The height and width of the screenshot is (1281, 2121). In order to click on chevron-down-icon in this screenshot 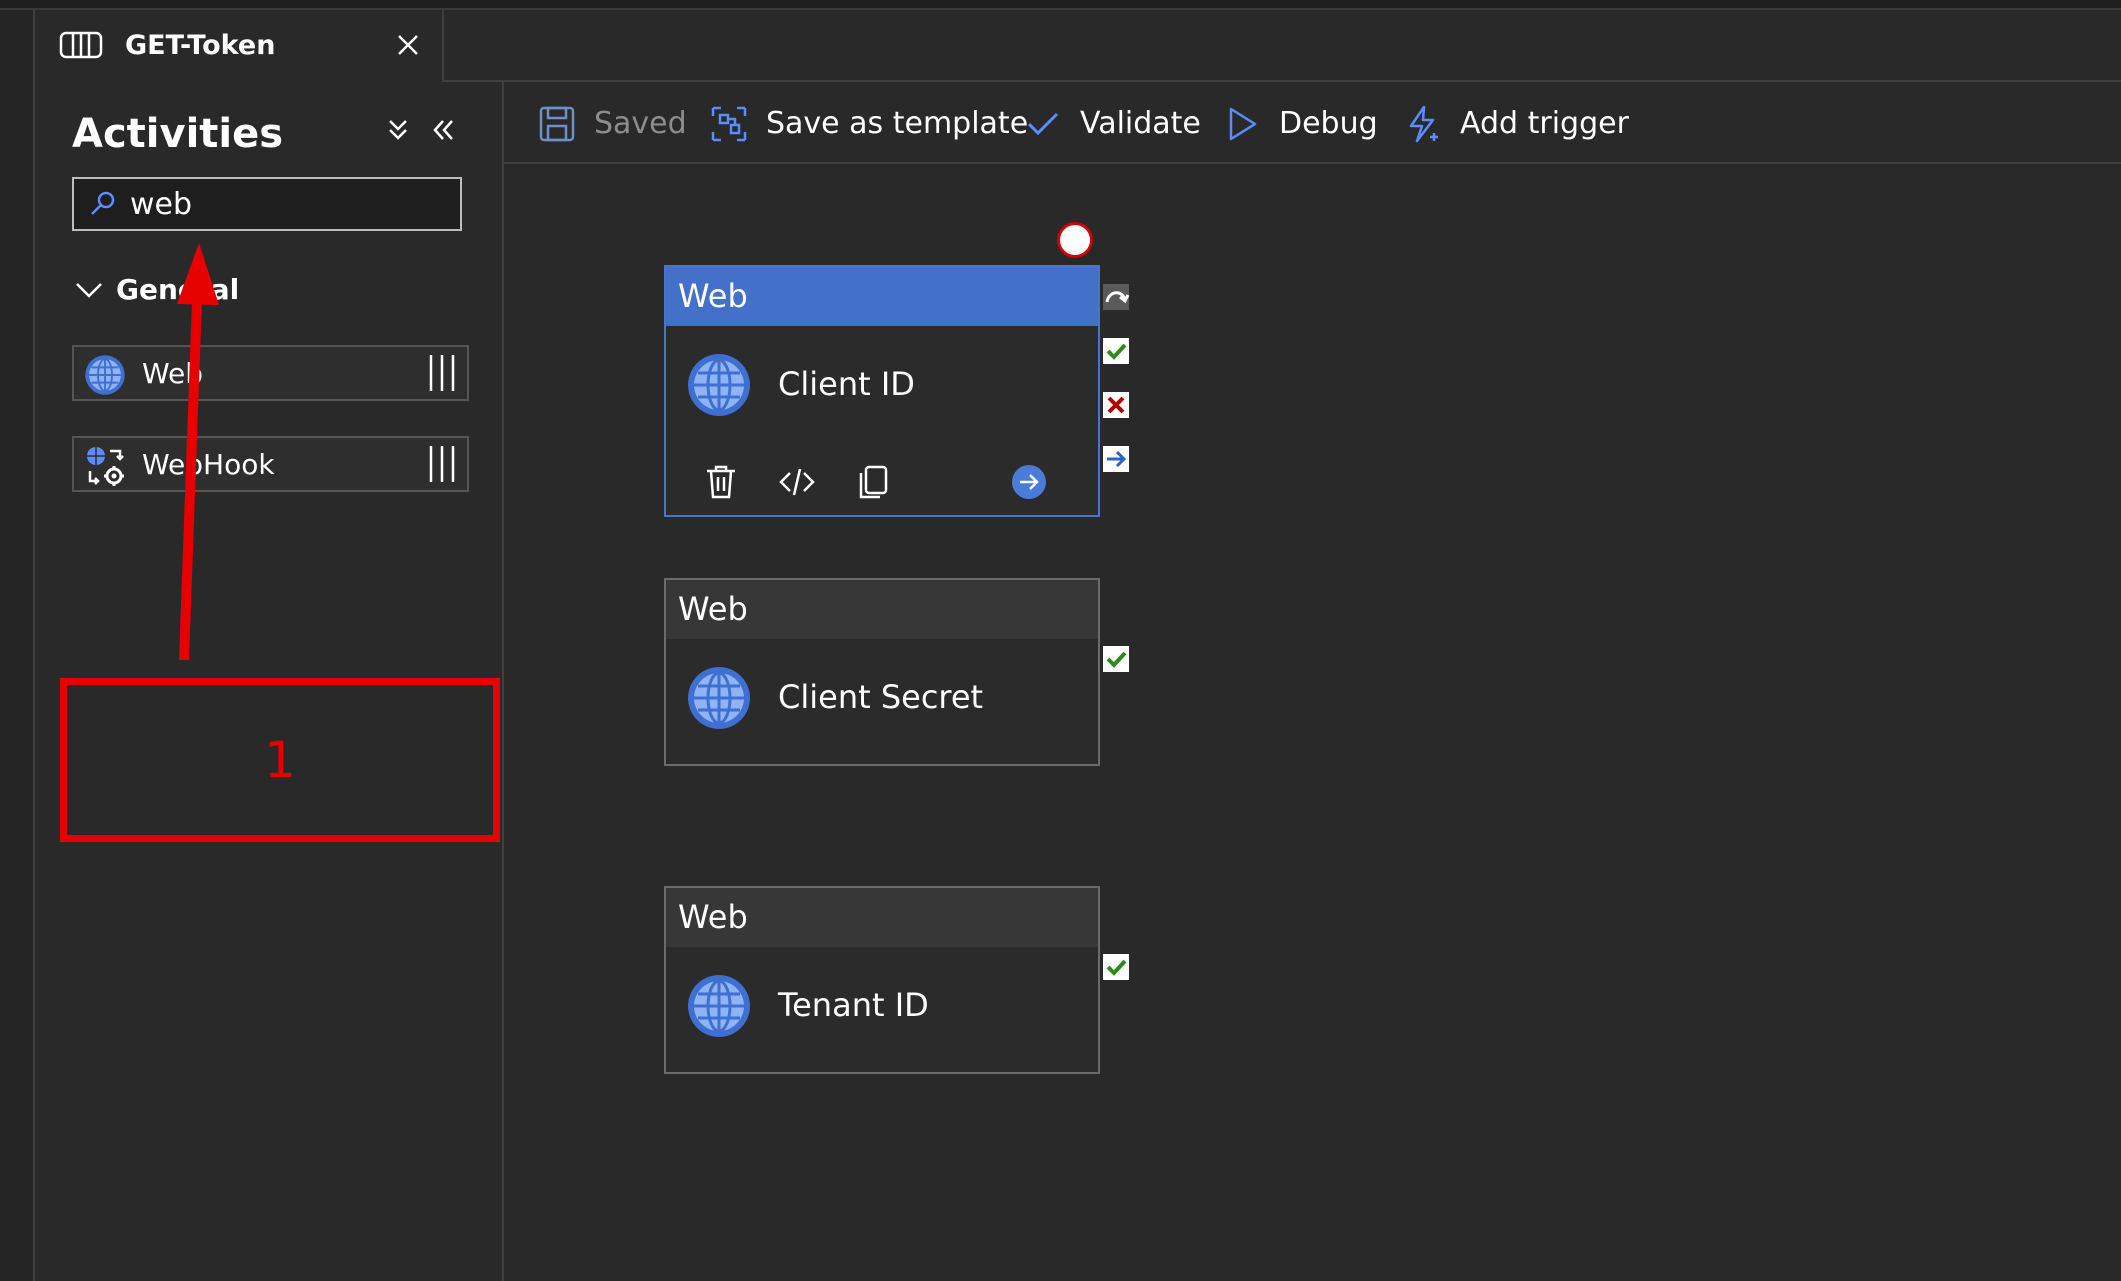, I will do `click(89, 291)`.